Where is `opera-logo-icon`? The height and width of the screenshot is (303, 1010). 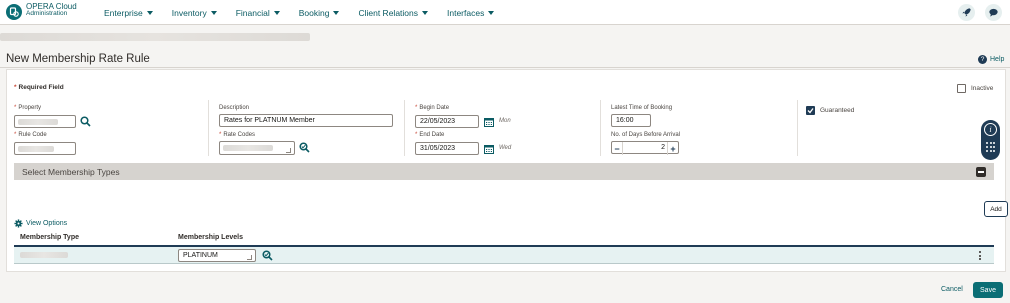
opera-logo-icon is located at coordinates (14, 12).